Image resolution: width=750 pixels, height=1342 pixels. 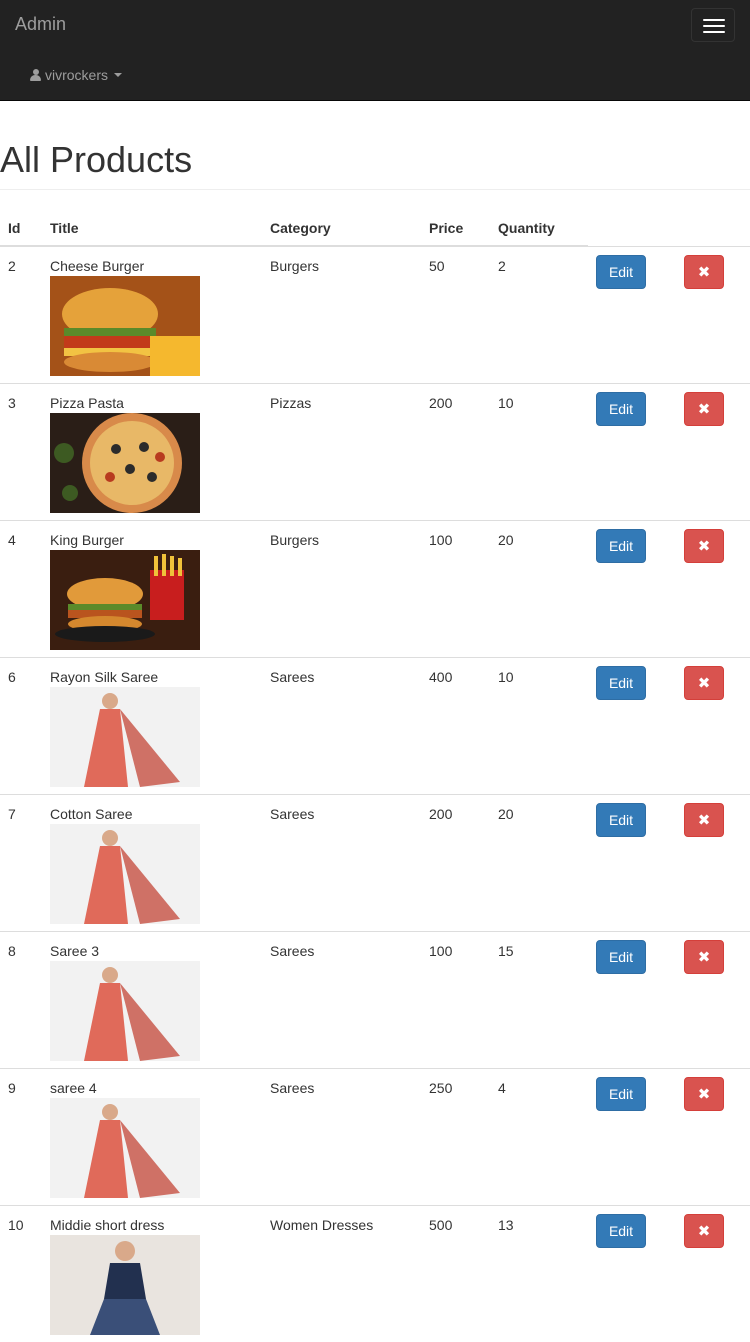 I want to click on cell-title: saree 4, so click(x=73, y=1088).